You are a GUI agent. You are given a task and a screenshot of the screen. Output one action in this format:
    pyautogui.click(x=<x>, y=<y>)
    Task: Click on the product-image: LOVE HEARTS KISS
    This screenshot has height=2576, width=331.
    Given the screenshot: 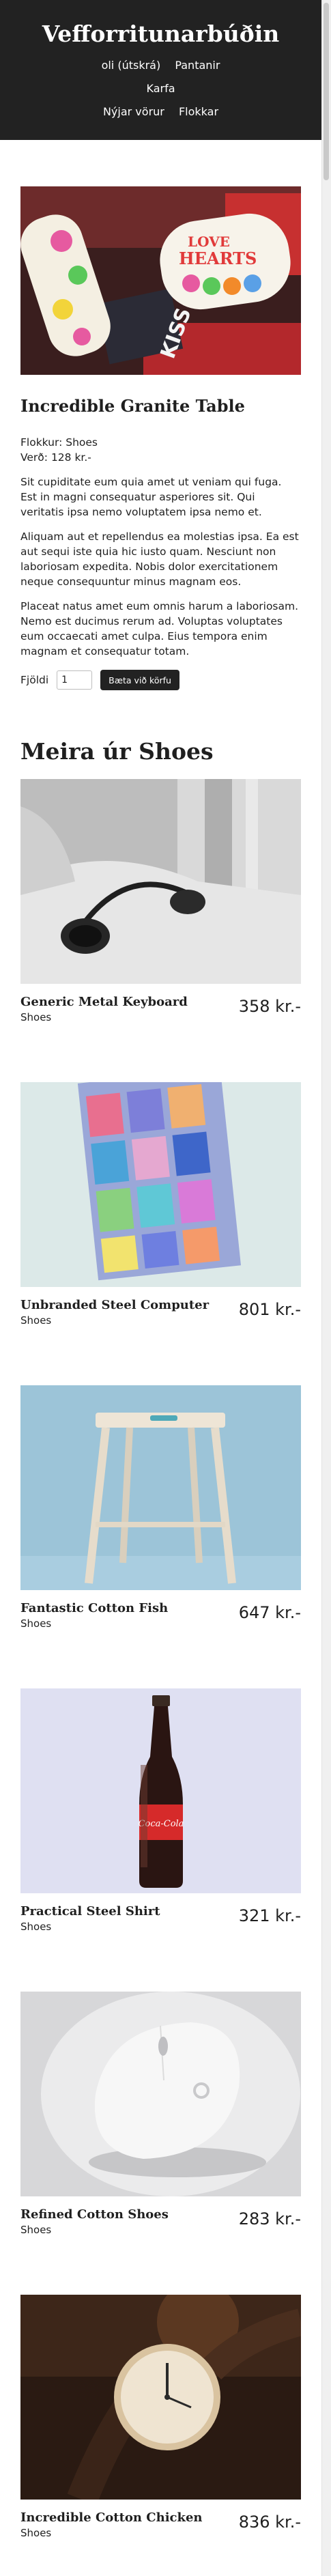 What is the action you would take?
    pyautogui.click(x=160, y=280)
    